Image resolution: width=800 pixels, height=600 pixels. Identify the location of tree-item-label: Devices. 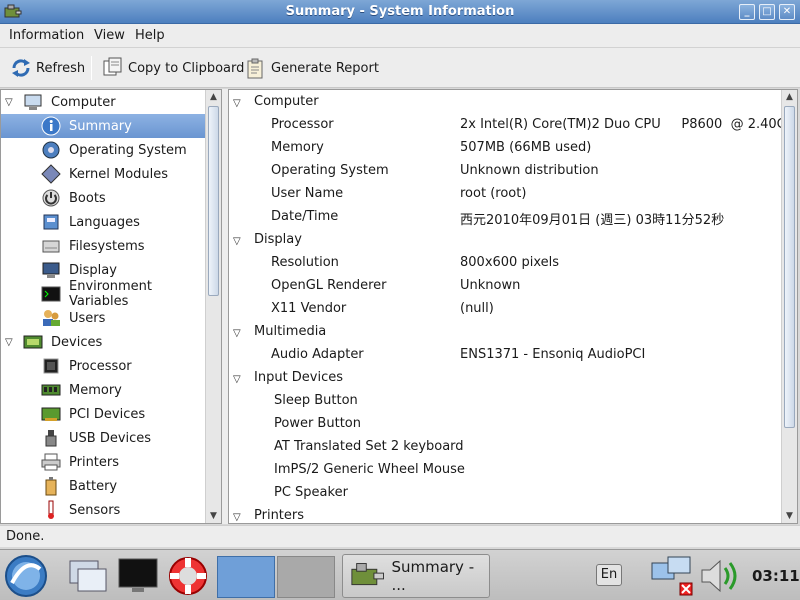
(77, 342).